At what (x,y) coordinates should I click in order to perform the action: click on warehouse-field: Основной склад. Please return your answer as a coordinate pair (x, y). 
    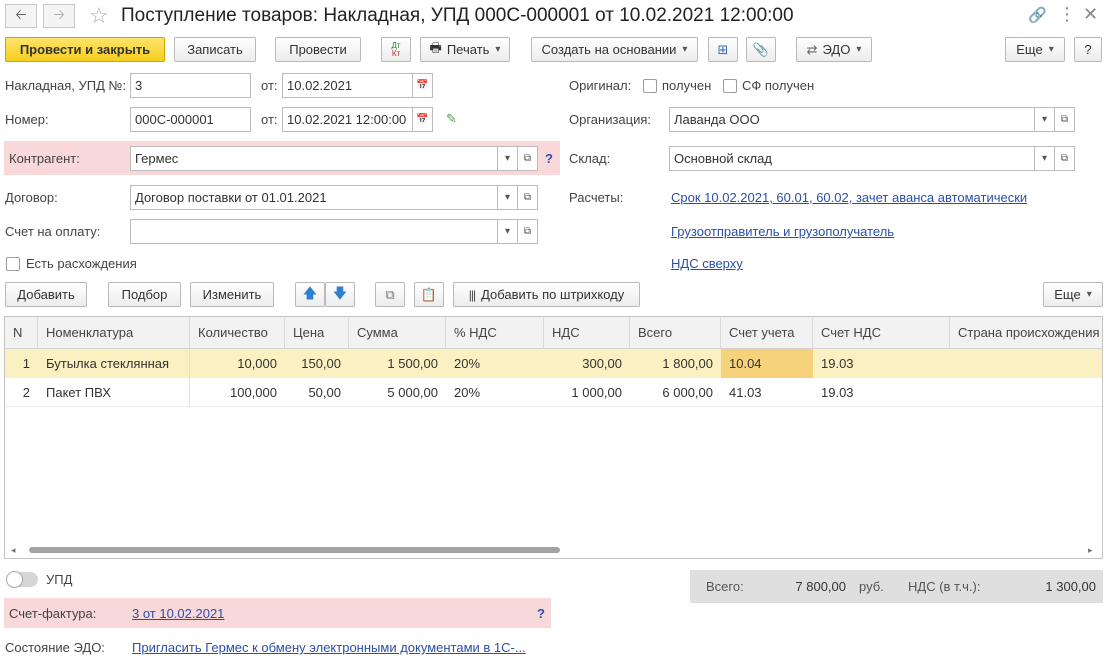
    Looking at the image, I should click on (852, 158).